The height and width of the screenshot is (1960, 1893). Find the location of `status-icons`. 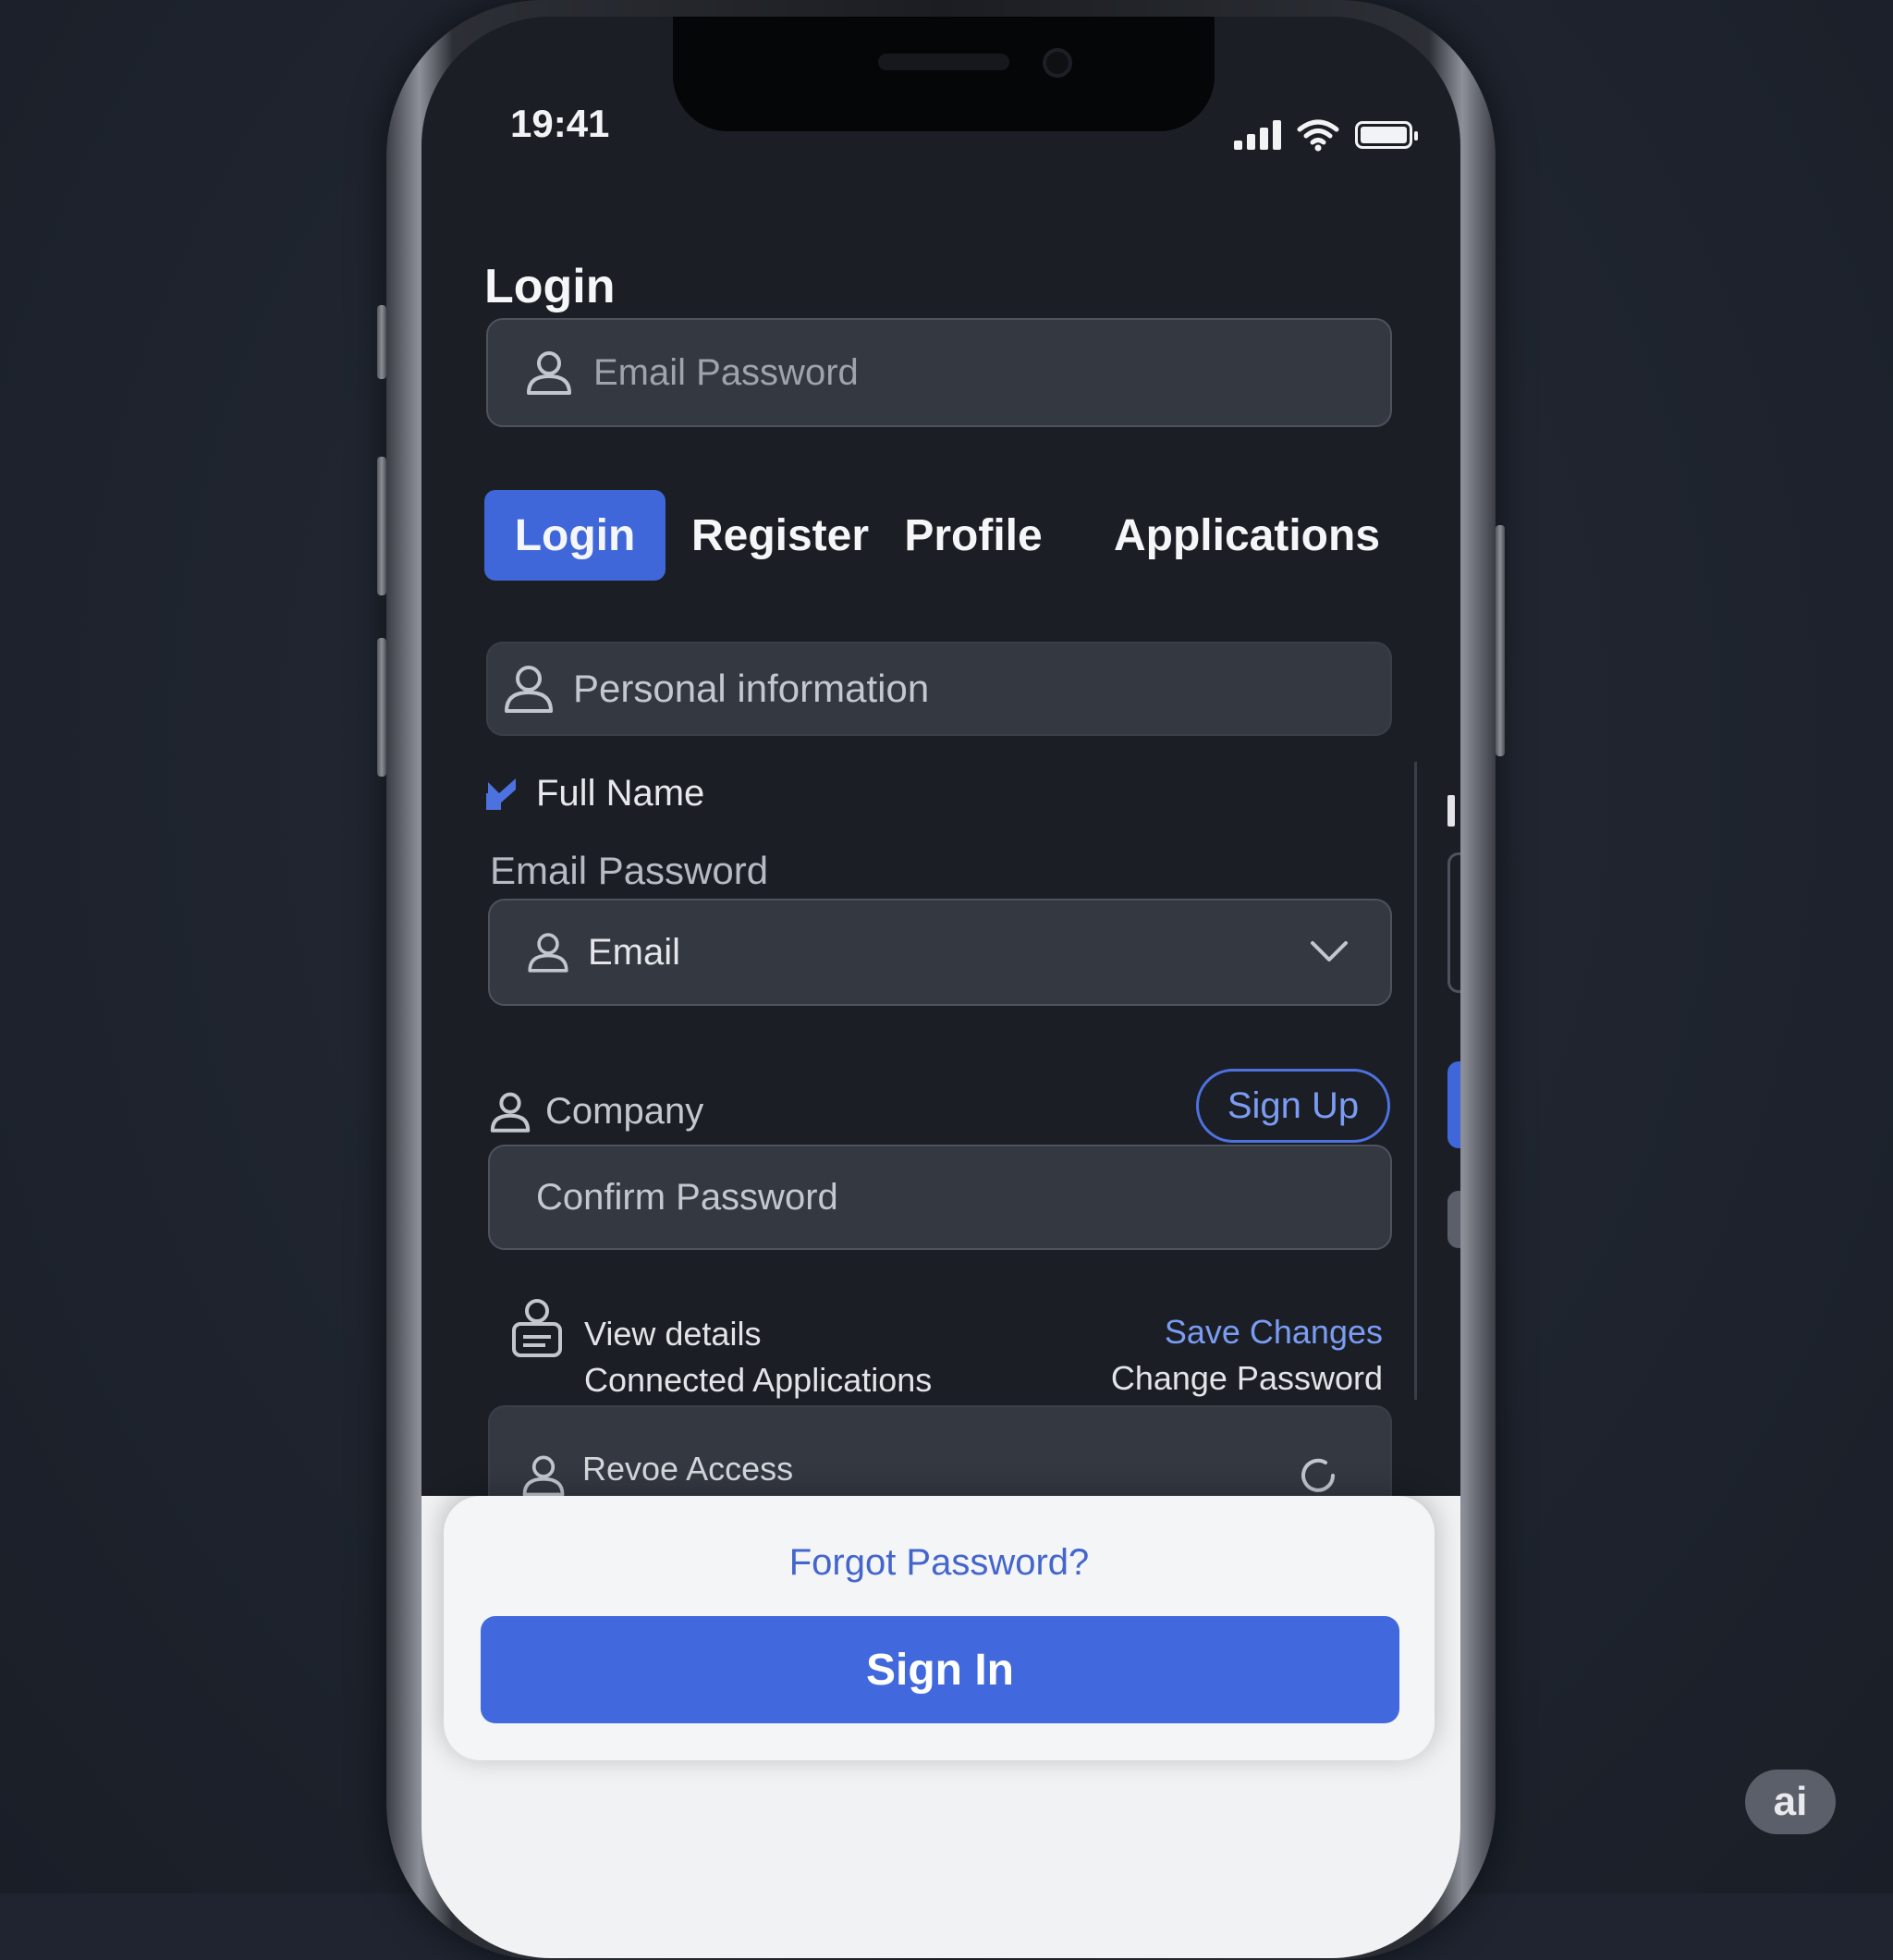

status-icons is located at coordinates (1326, 135).